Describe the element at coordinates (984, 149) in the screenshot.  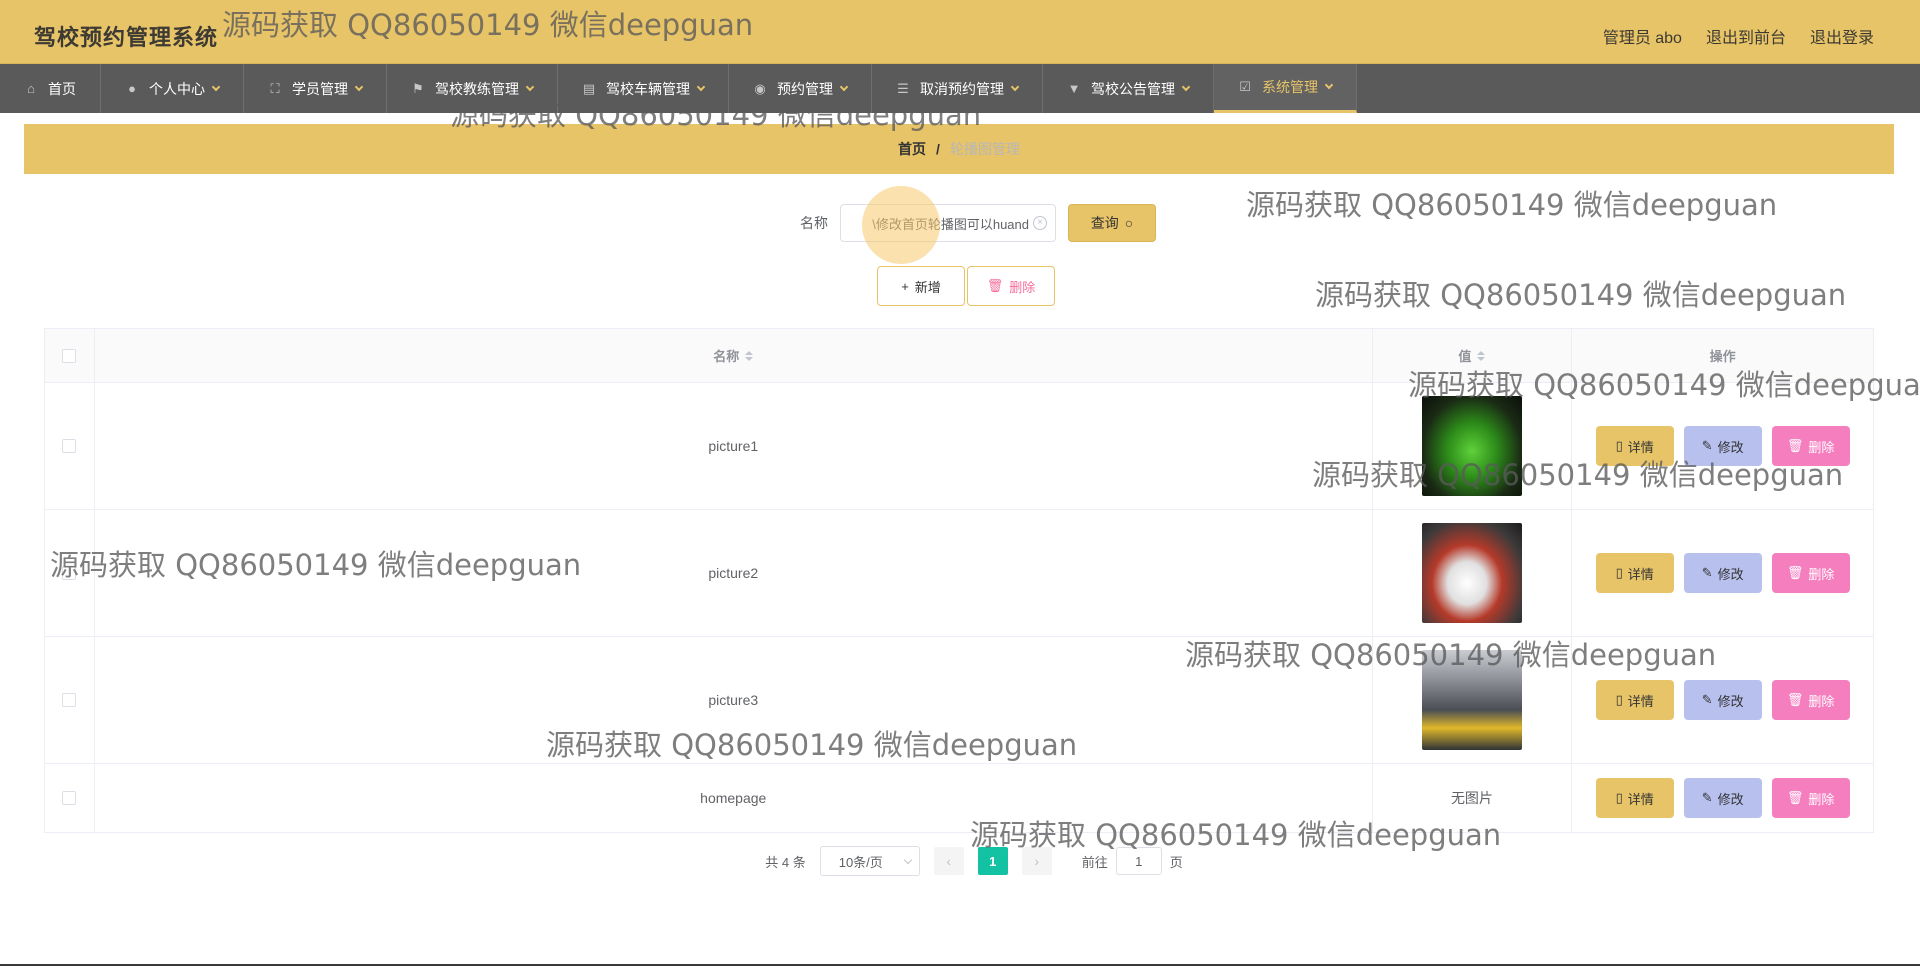
I see `breadcrumb-current: 轮播图管理` at that location.